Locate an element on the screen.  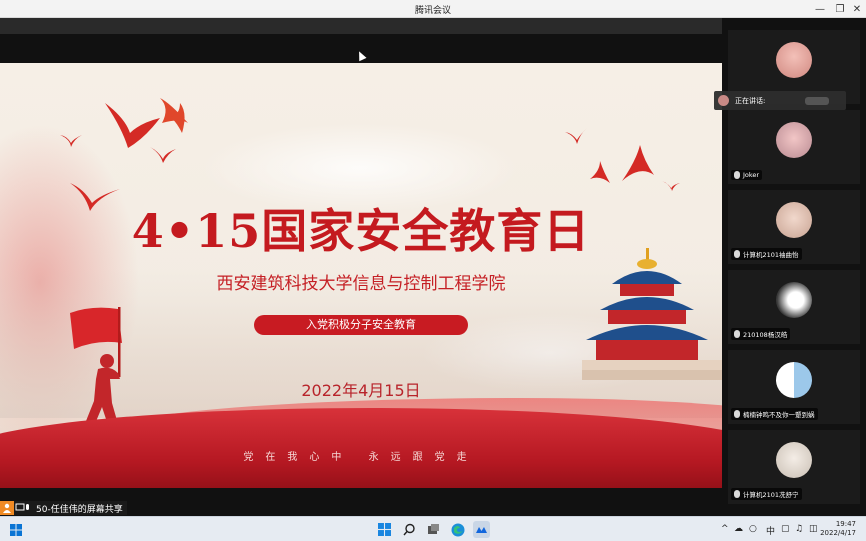
slide-topic-pill: 入党积极分子安全教育 is located at coordinates (361, 325).